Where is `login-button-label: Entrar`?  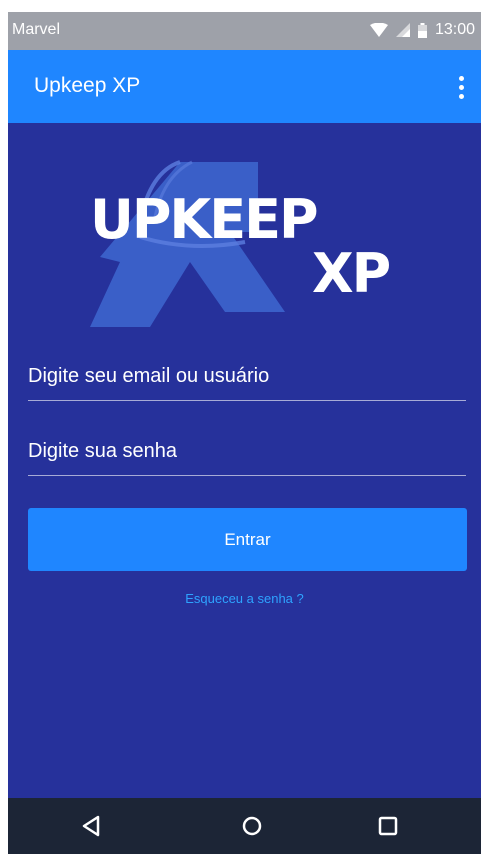 login-button-label: Entrar is located at coordinates (247, 539).